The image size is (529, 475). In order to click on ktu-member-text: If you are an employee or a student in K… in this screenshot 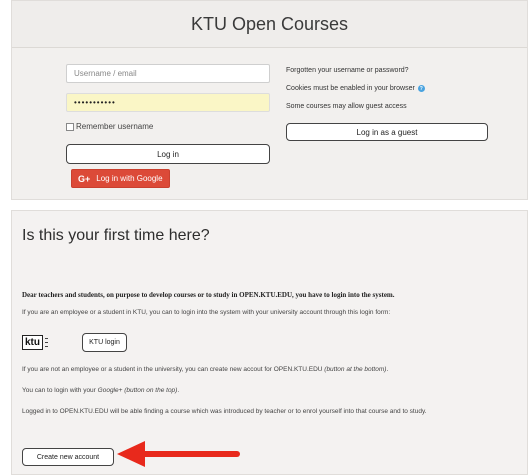, I will do `click(206, 312)`.